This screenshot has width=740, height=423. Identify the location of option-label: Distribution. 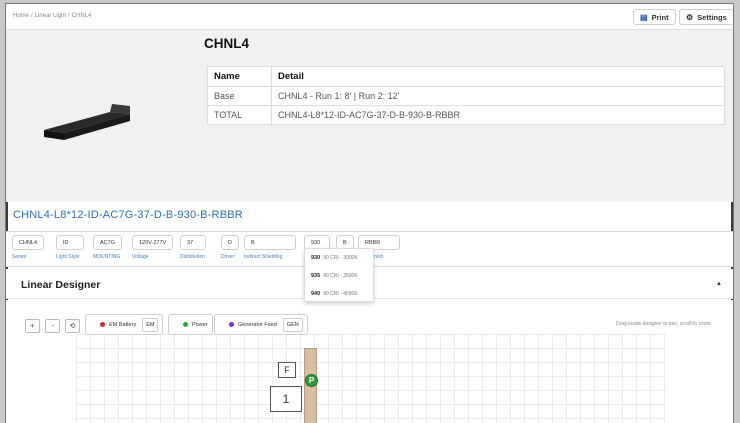
(193, 257).